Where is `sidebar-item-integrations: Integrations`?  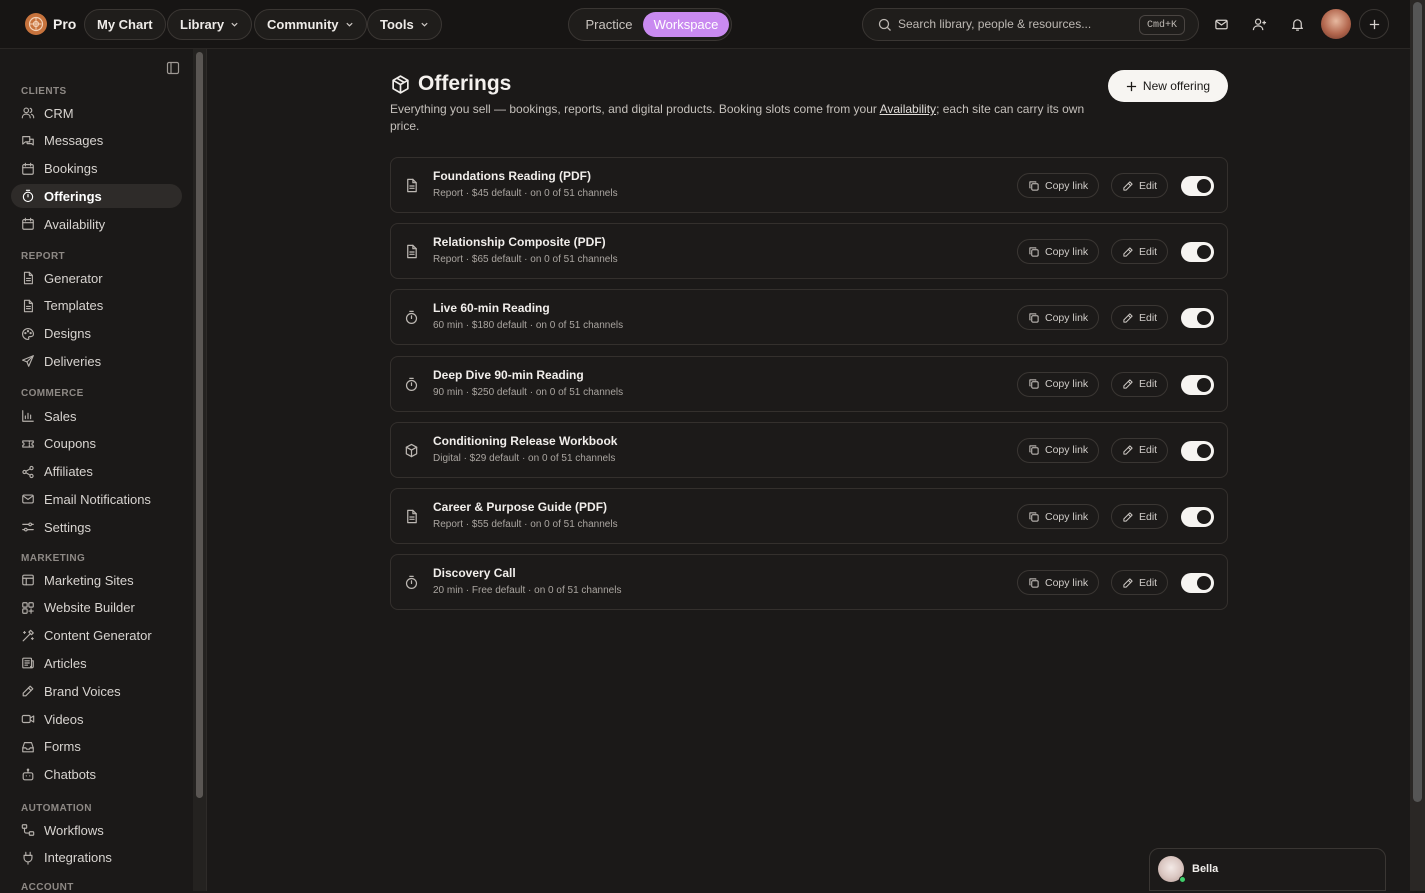
sidebar-item-integrations: Integrations is located at coordinates (96, 858).